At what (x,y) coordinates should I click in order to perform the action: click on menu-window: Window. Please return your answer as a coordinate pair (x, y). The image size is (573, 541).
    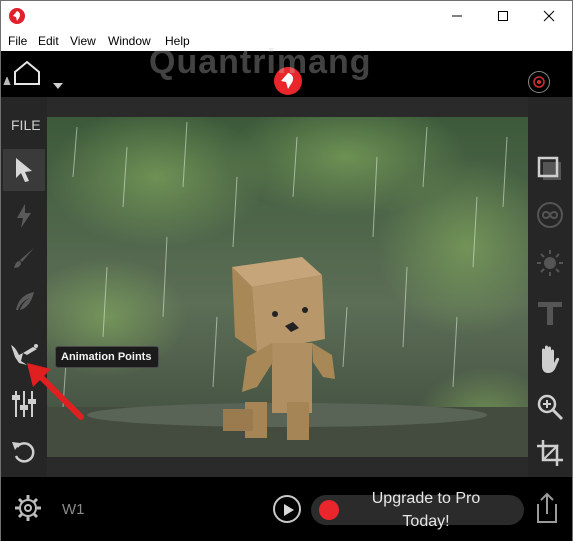
    Looking at the image, I should click on (129, 41).